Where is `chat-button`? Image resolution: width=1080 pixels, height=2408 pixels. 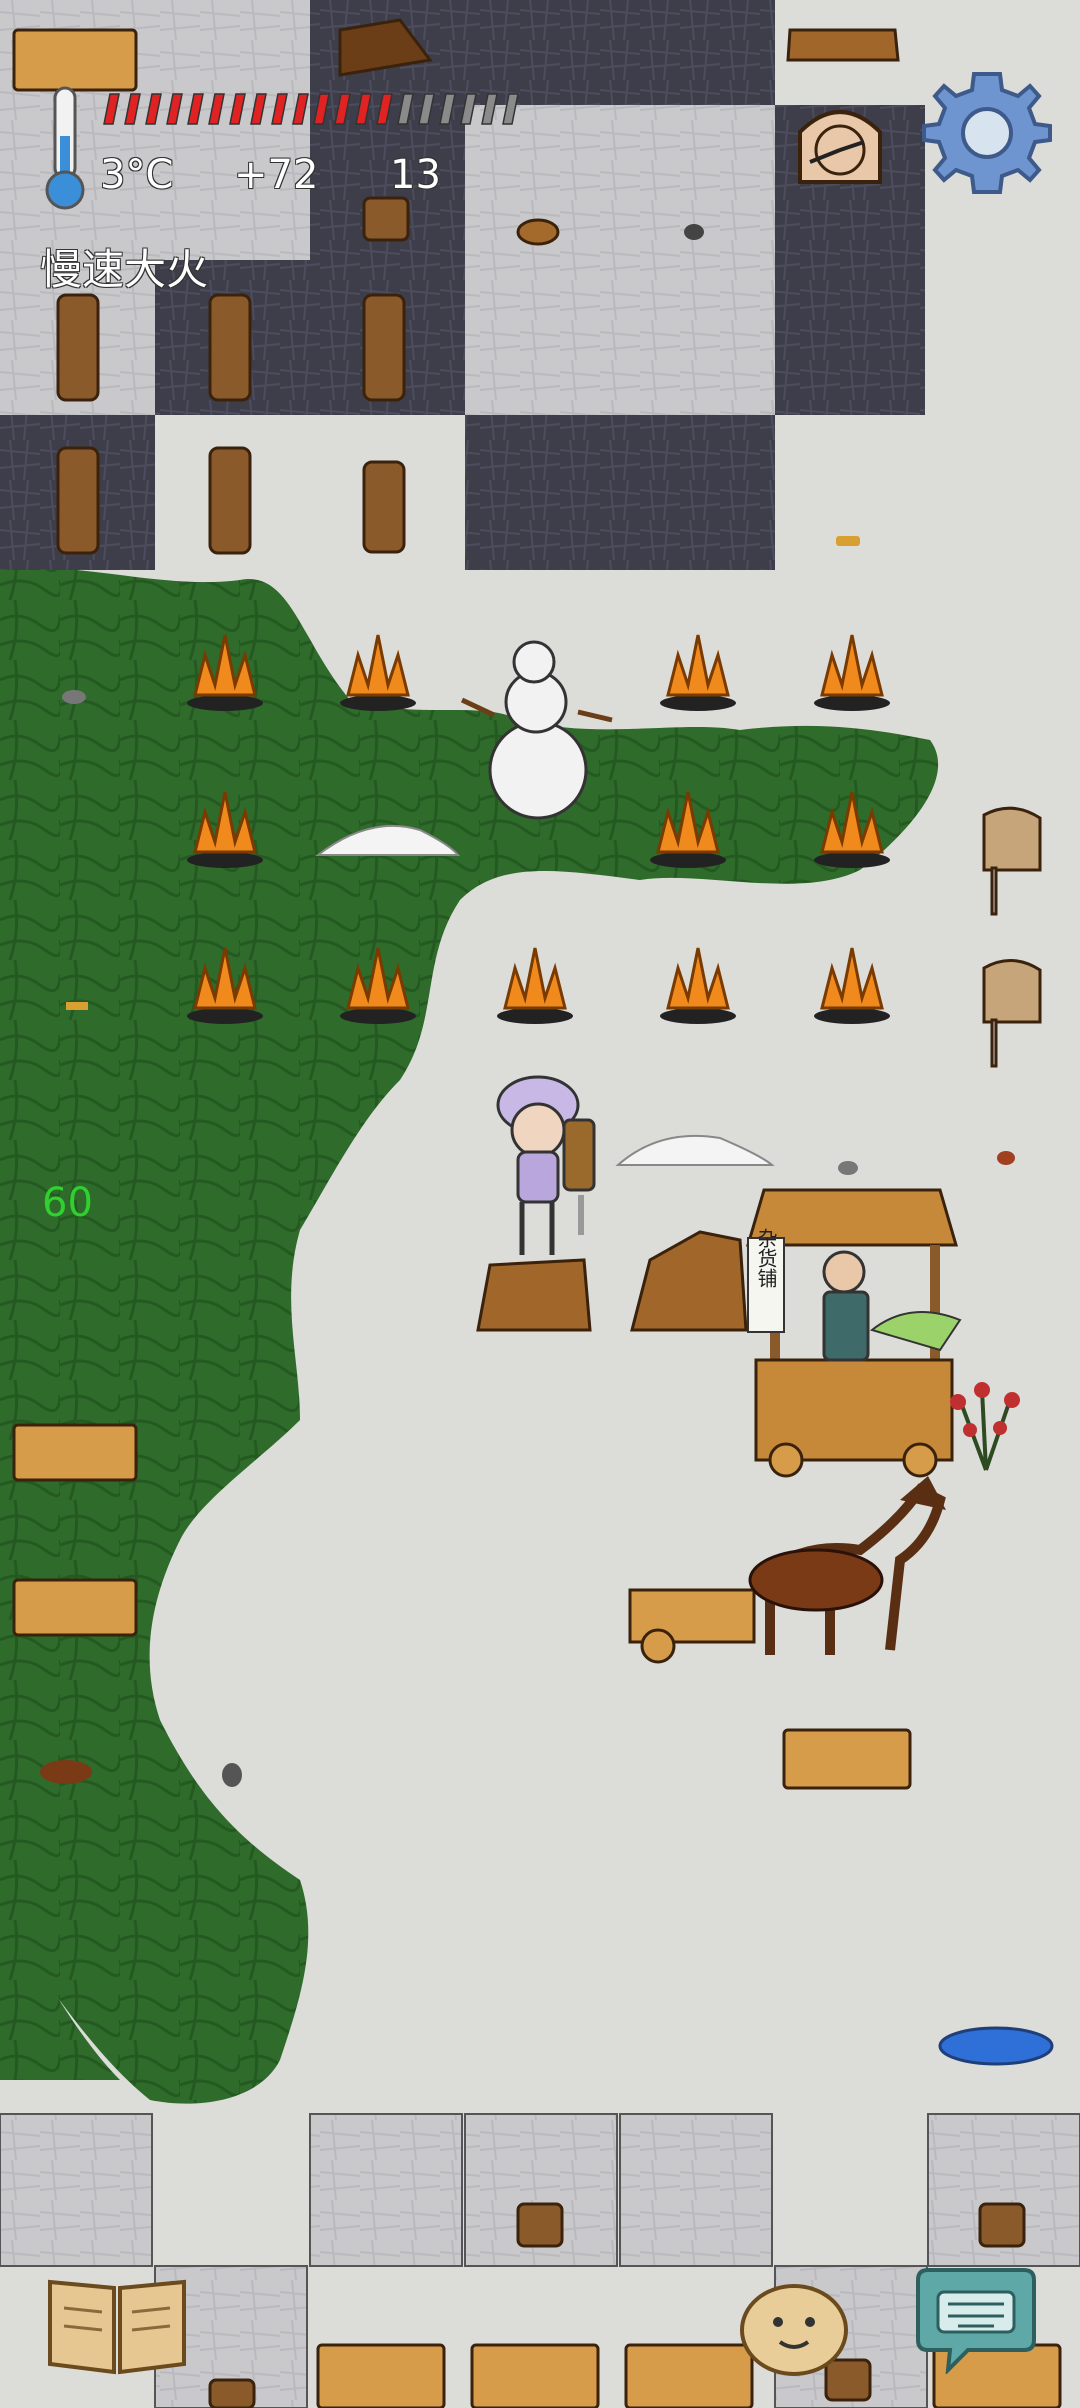 chat-button is located at coordinates (976, 2322).